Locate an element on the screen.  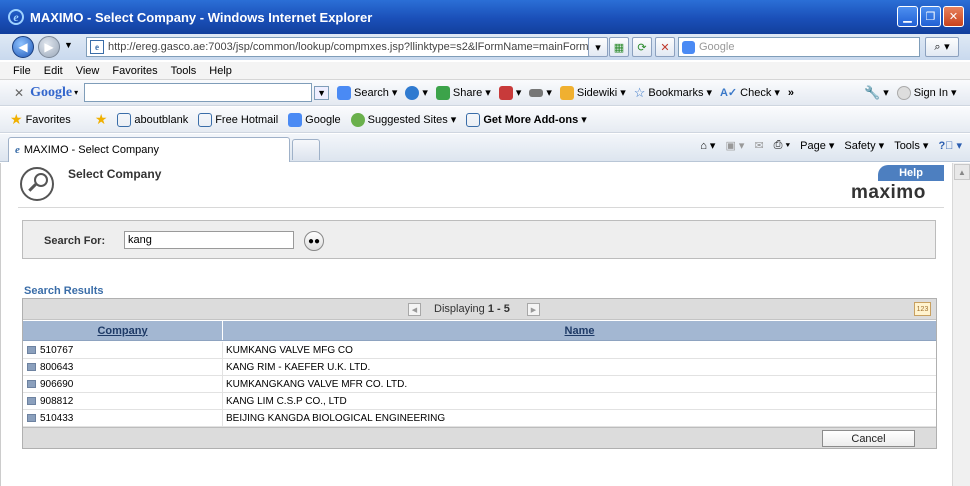
page-menu: Page ▾ is located at coordinates (817, 145).